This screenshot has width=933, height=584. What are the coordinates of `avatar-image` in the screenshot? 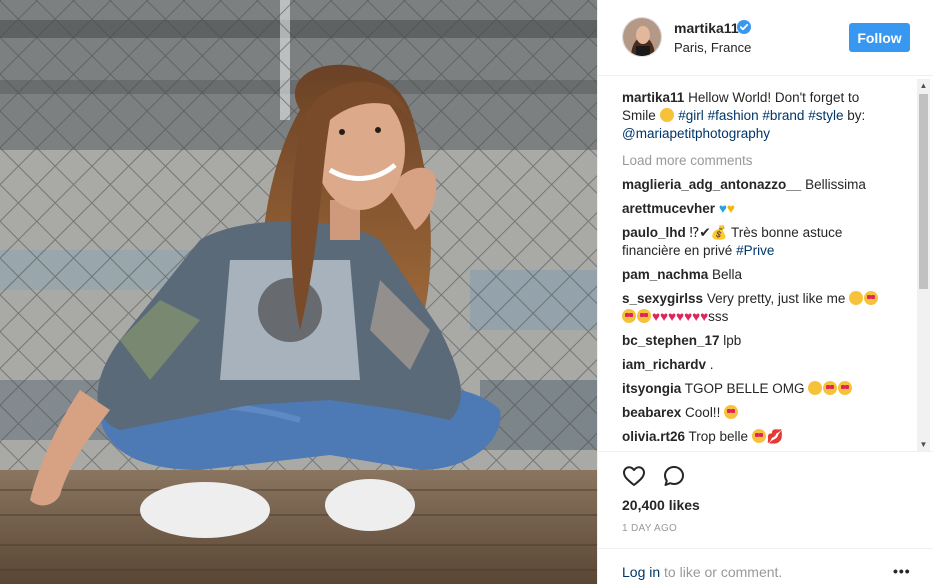 It's located at (642, 37).